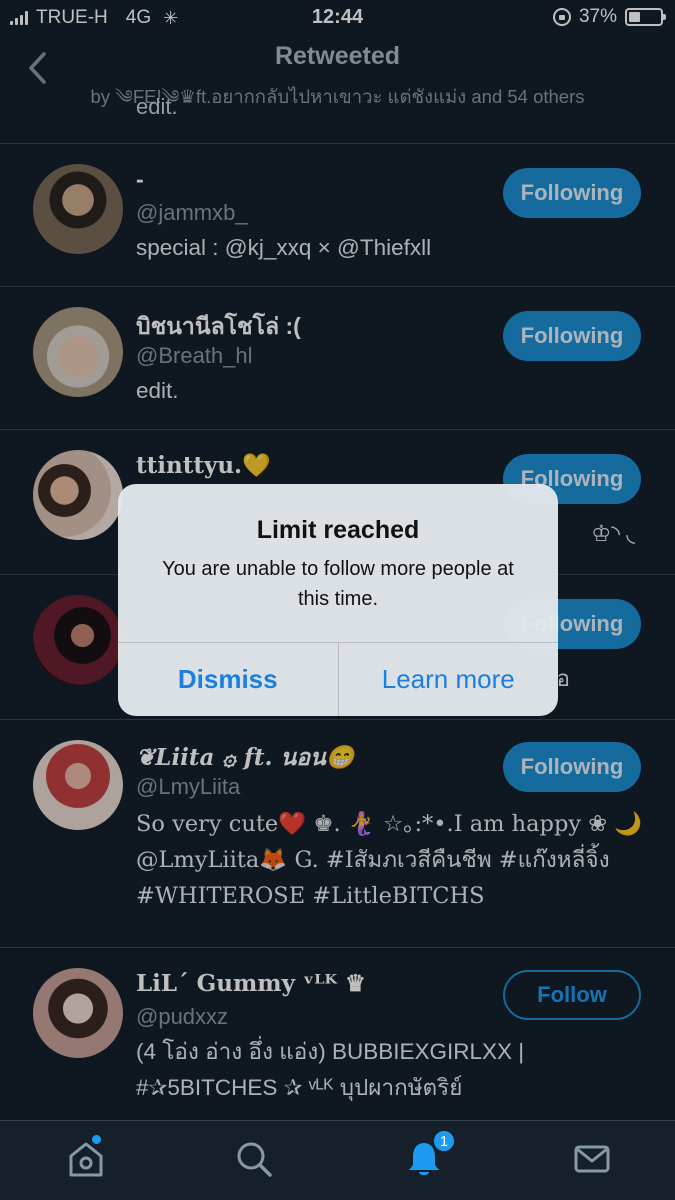 Image resolution: width=675 pixels, height=1200 pixels. Describe the element at coordinates (449, 679) in the screenshot. I see `learn-more-button: Learn more` at that location.